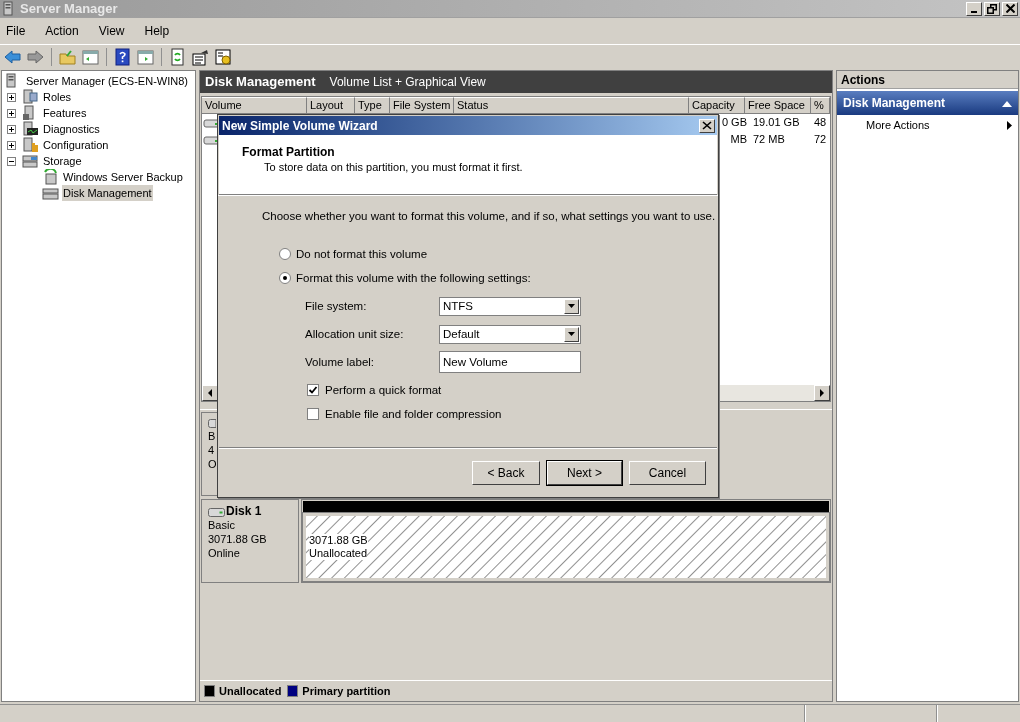 The width and height of the screenshot is (1020, 722). What do you see at coordinates (213, 464) in the screenshot?
I see `disk-detail: O` at bounding box center [213, 464].